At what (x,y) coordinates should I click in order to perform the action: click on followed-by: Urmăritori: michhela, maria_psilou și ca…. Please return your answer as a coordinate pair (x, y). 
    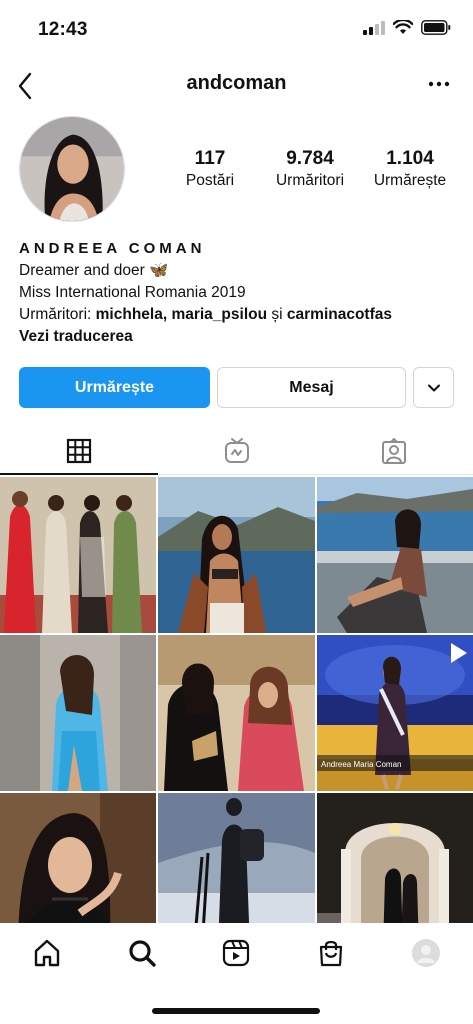
    Looking at the image, I should click on (239, 315).